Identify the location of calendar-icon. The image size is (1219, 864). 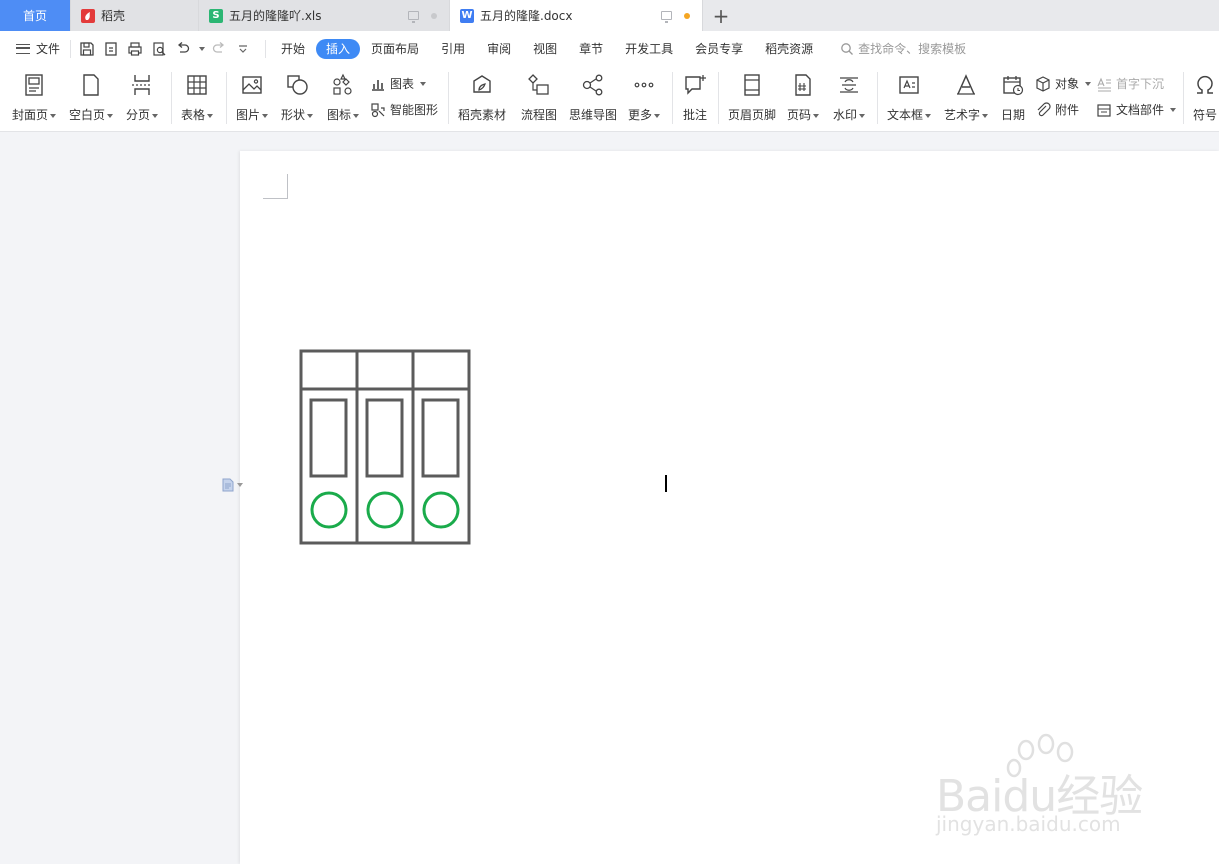
(1013, 85).